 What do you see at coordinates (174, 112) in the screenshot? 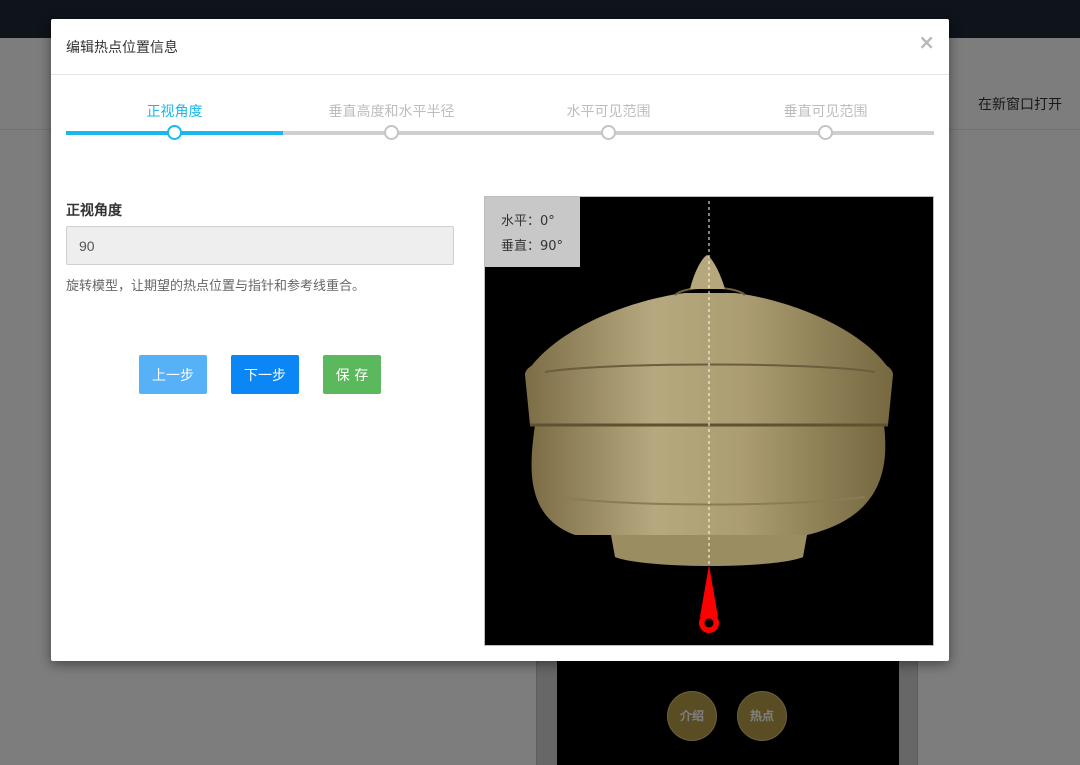
I see `step-label: 正视角度` at bounding box center [174, 112].